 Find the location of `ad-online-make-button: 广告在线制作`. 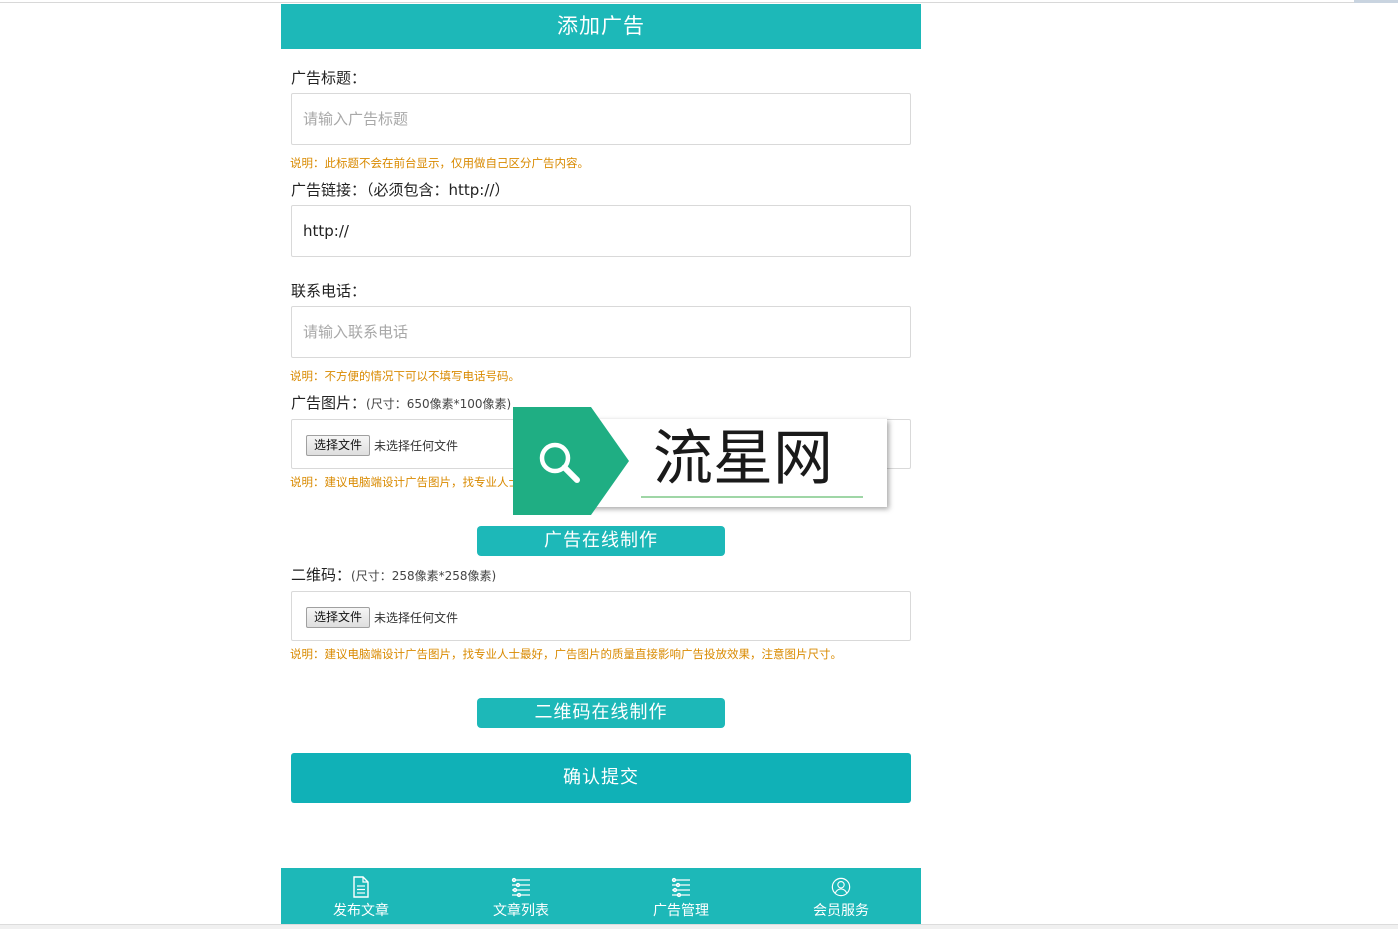

ad-online-make-button: 广告在线制作 is located at coordinates (601, 541).